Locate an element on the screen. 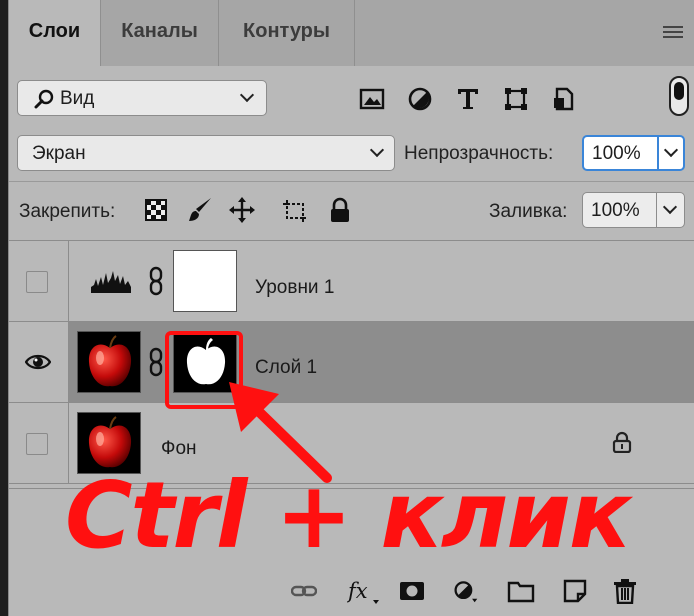  svg-text: fx is located at coordinates (357, 591).